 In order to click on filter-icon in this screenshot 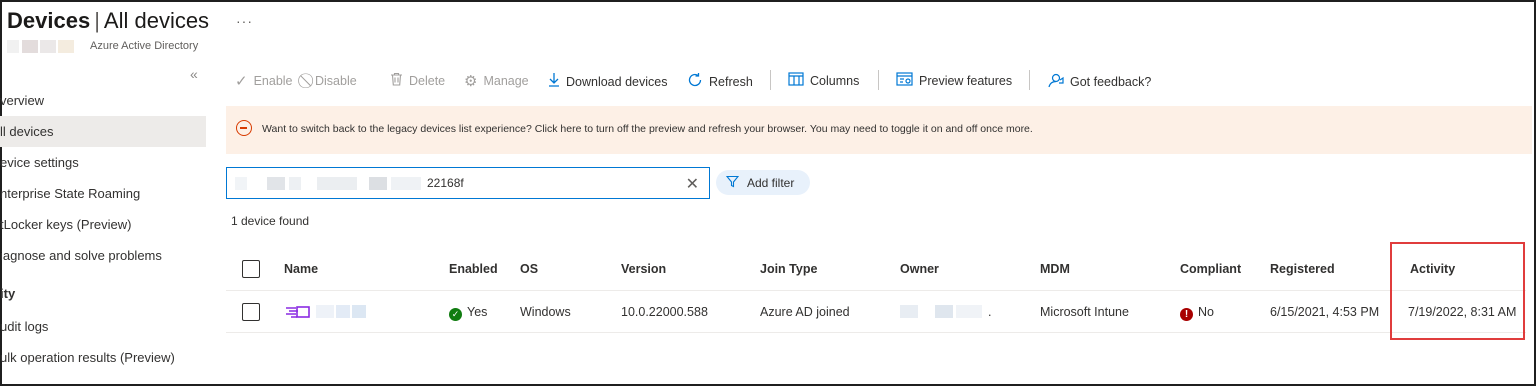, I will do `click(732, 183)`.